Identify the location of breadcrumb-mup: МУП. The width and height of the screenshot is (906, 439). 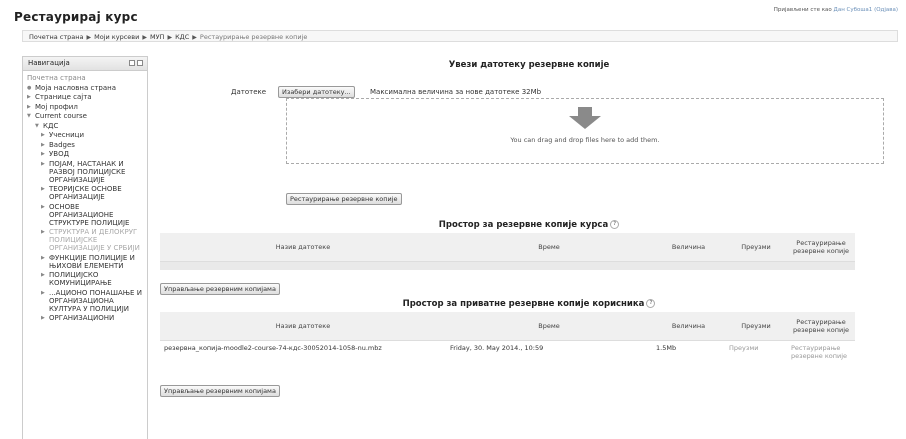
(157, 37).